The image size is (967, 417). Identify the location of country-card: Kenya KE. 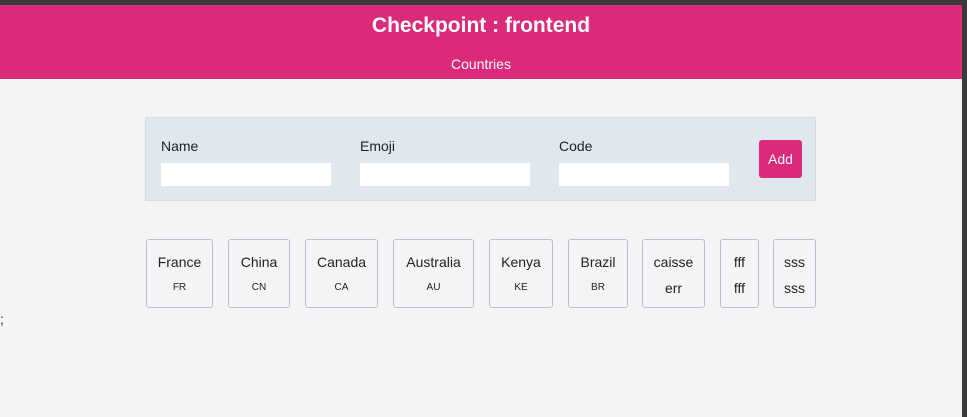
(521, 273).